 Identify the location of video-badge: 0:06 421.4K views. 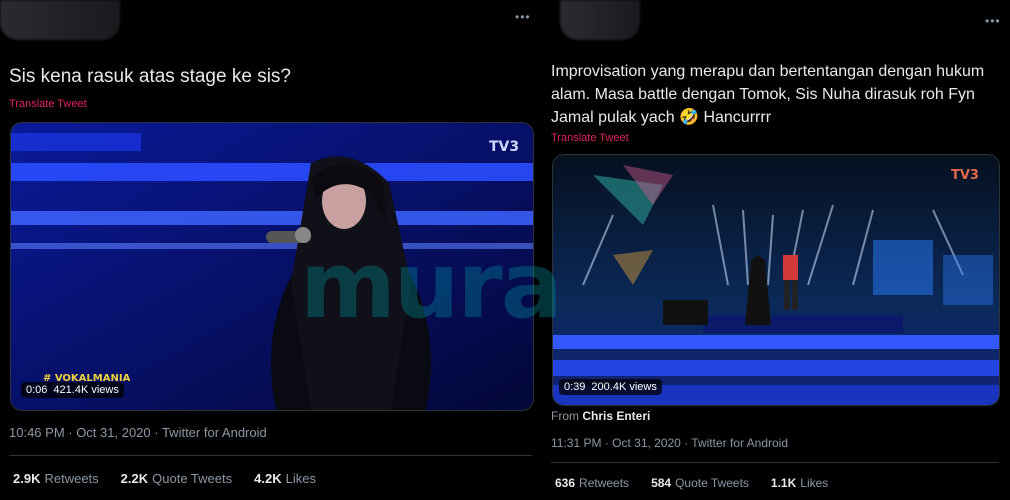
(72, 390).